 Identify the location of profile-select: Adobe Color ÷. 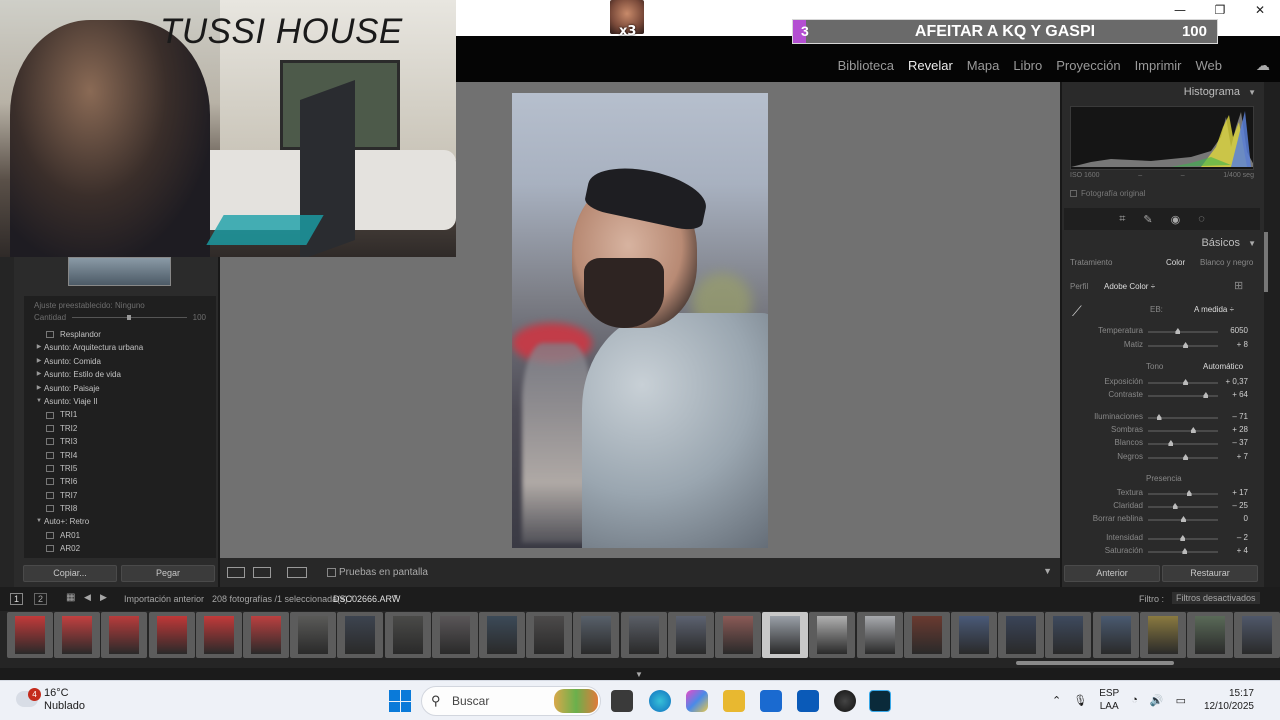
(1129, 286).